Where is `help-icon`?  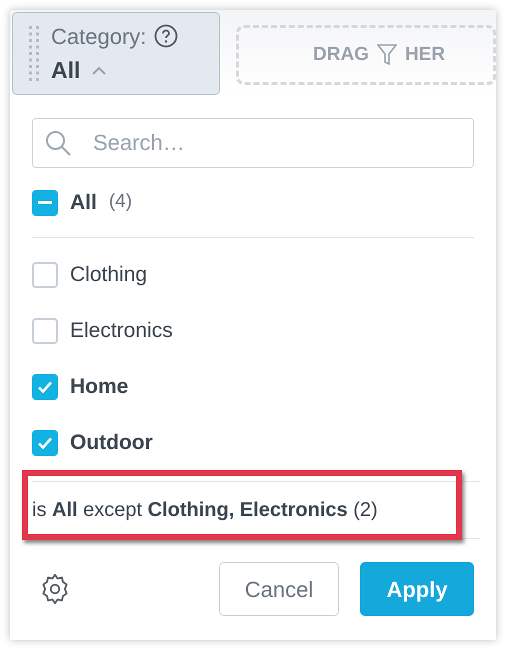
help-icon is located at coordinates (166, 36).